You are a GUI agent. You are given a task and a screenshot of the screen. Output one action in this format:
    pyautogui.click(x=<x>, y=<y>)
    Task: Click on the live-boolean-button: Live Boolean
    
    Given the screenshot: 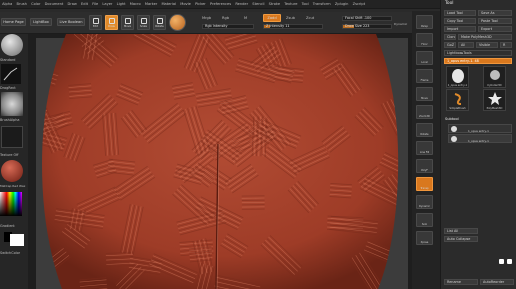 What is the action you would take?
    pyautogui.click(x=71, y=22)
    